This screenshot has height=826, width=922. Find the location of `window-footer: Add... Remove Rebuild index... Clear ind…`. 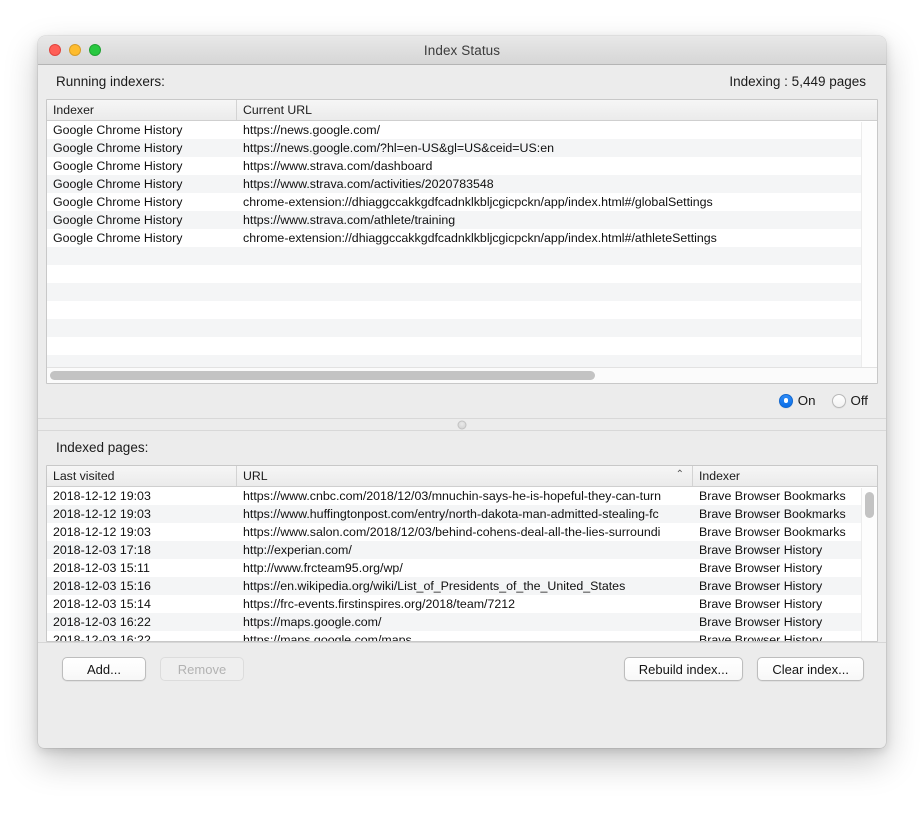

window-footer: Add... Remove Rebuild index... Clear ind… is located at coordinates (462, 670).